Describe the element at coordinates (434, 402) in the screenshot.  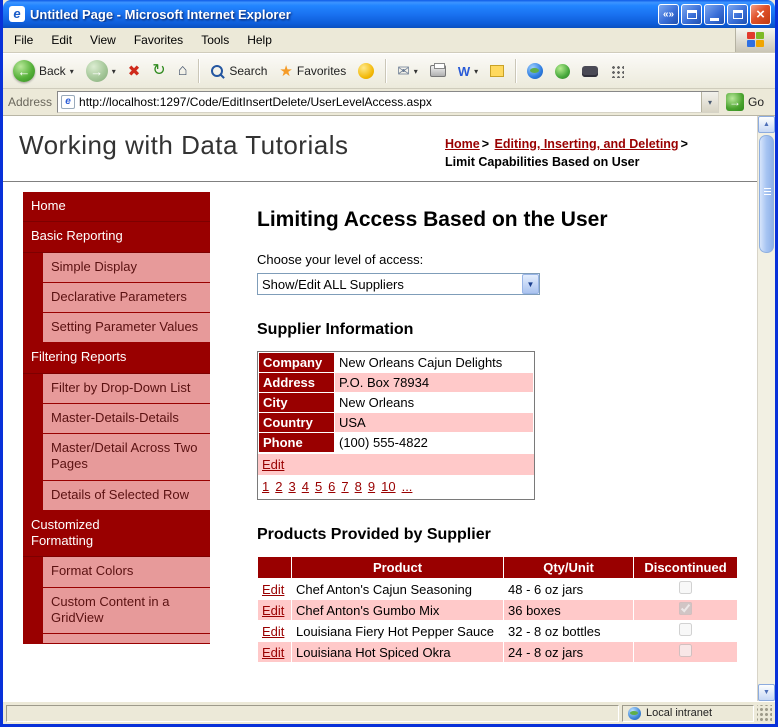
I see `field-value-cell: New Orleans` at that location.